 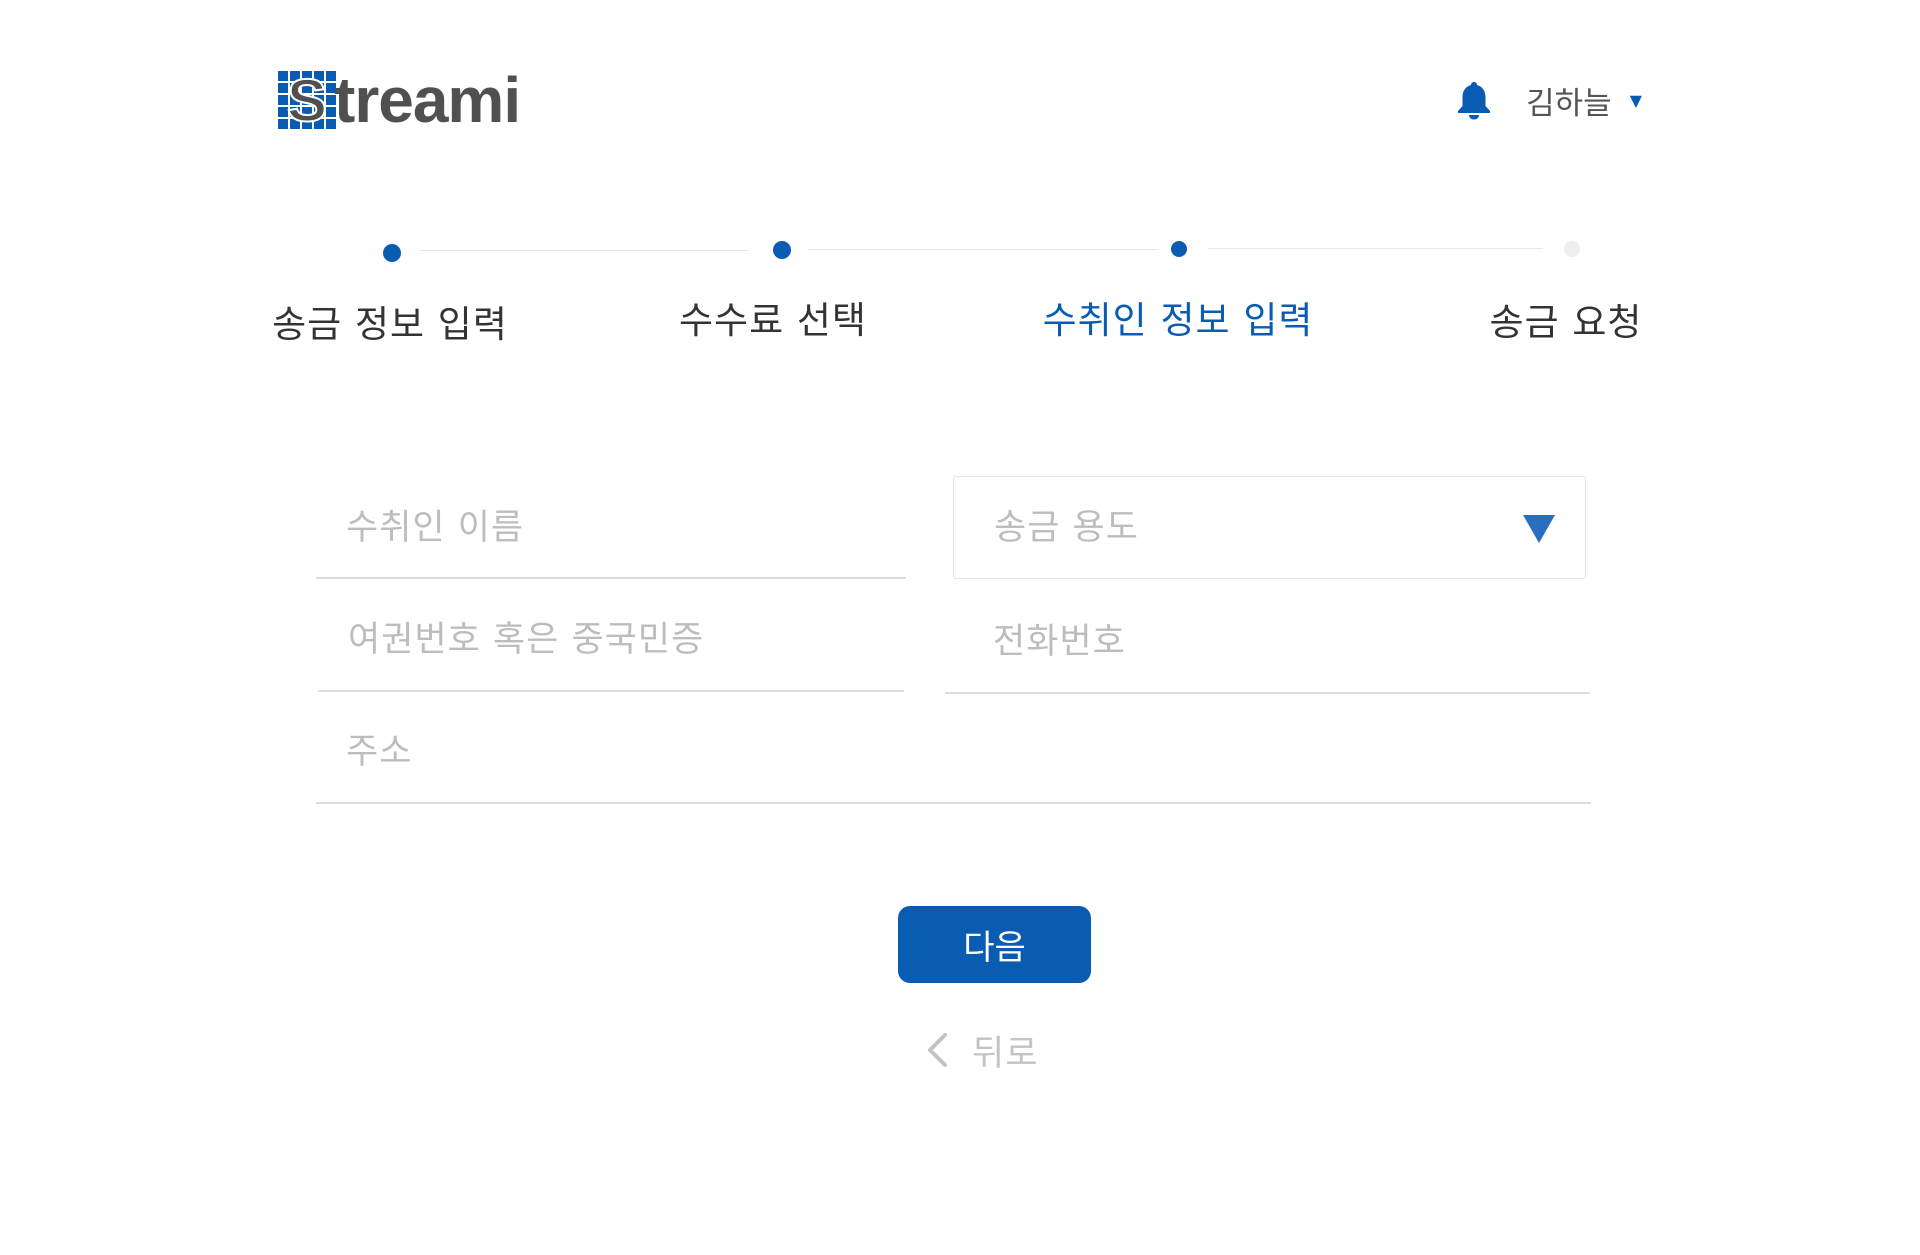 What do you see at coordinates (390, 324) in the screenshot?
I see `step-label-1: 송금 정보 입력` at bounding box center [390, 324].